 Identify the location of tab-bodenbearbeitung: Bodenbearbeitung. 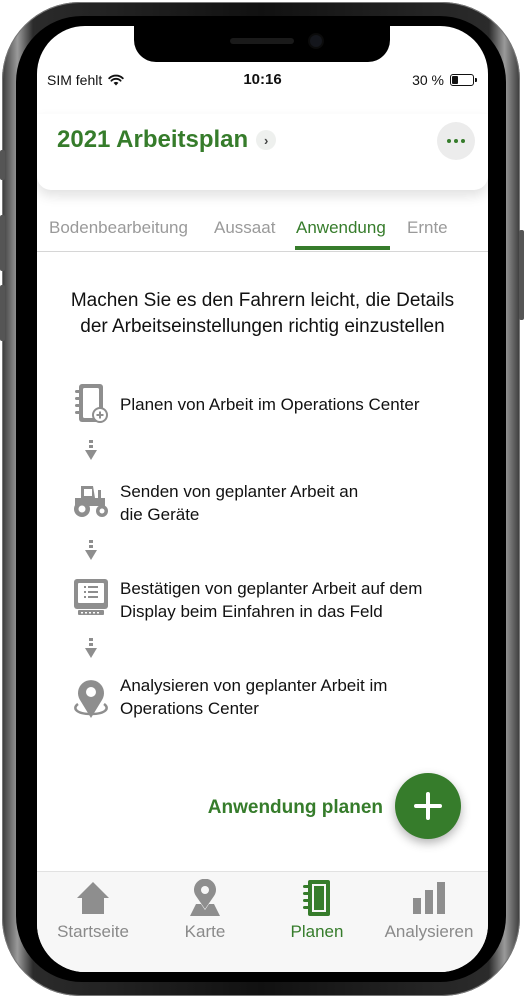
(118, 228).